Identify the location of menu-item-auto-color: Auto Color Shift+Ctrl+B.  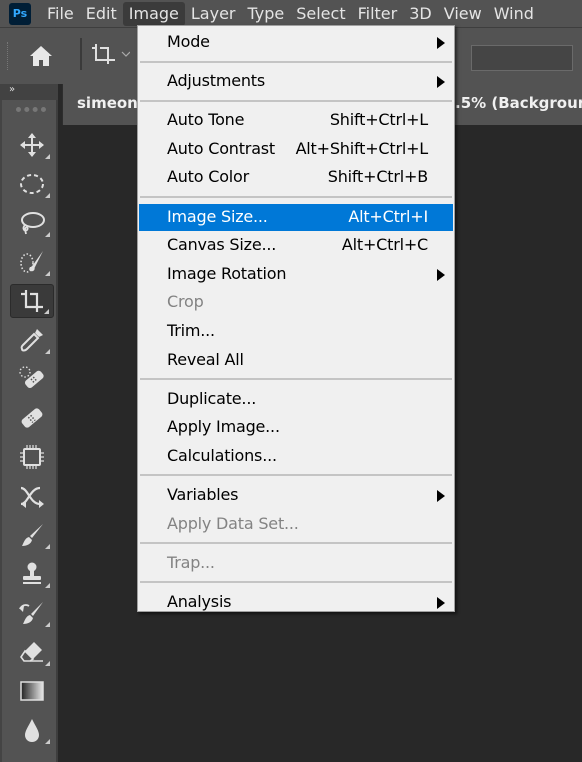
(296, 177).